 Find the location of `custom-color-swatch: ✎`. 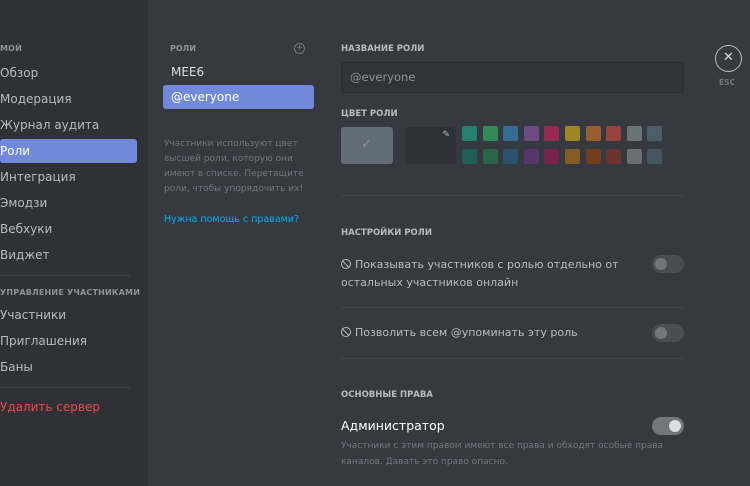

custom-color-swatch: ✎ is located at coordinates (430, 145).